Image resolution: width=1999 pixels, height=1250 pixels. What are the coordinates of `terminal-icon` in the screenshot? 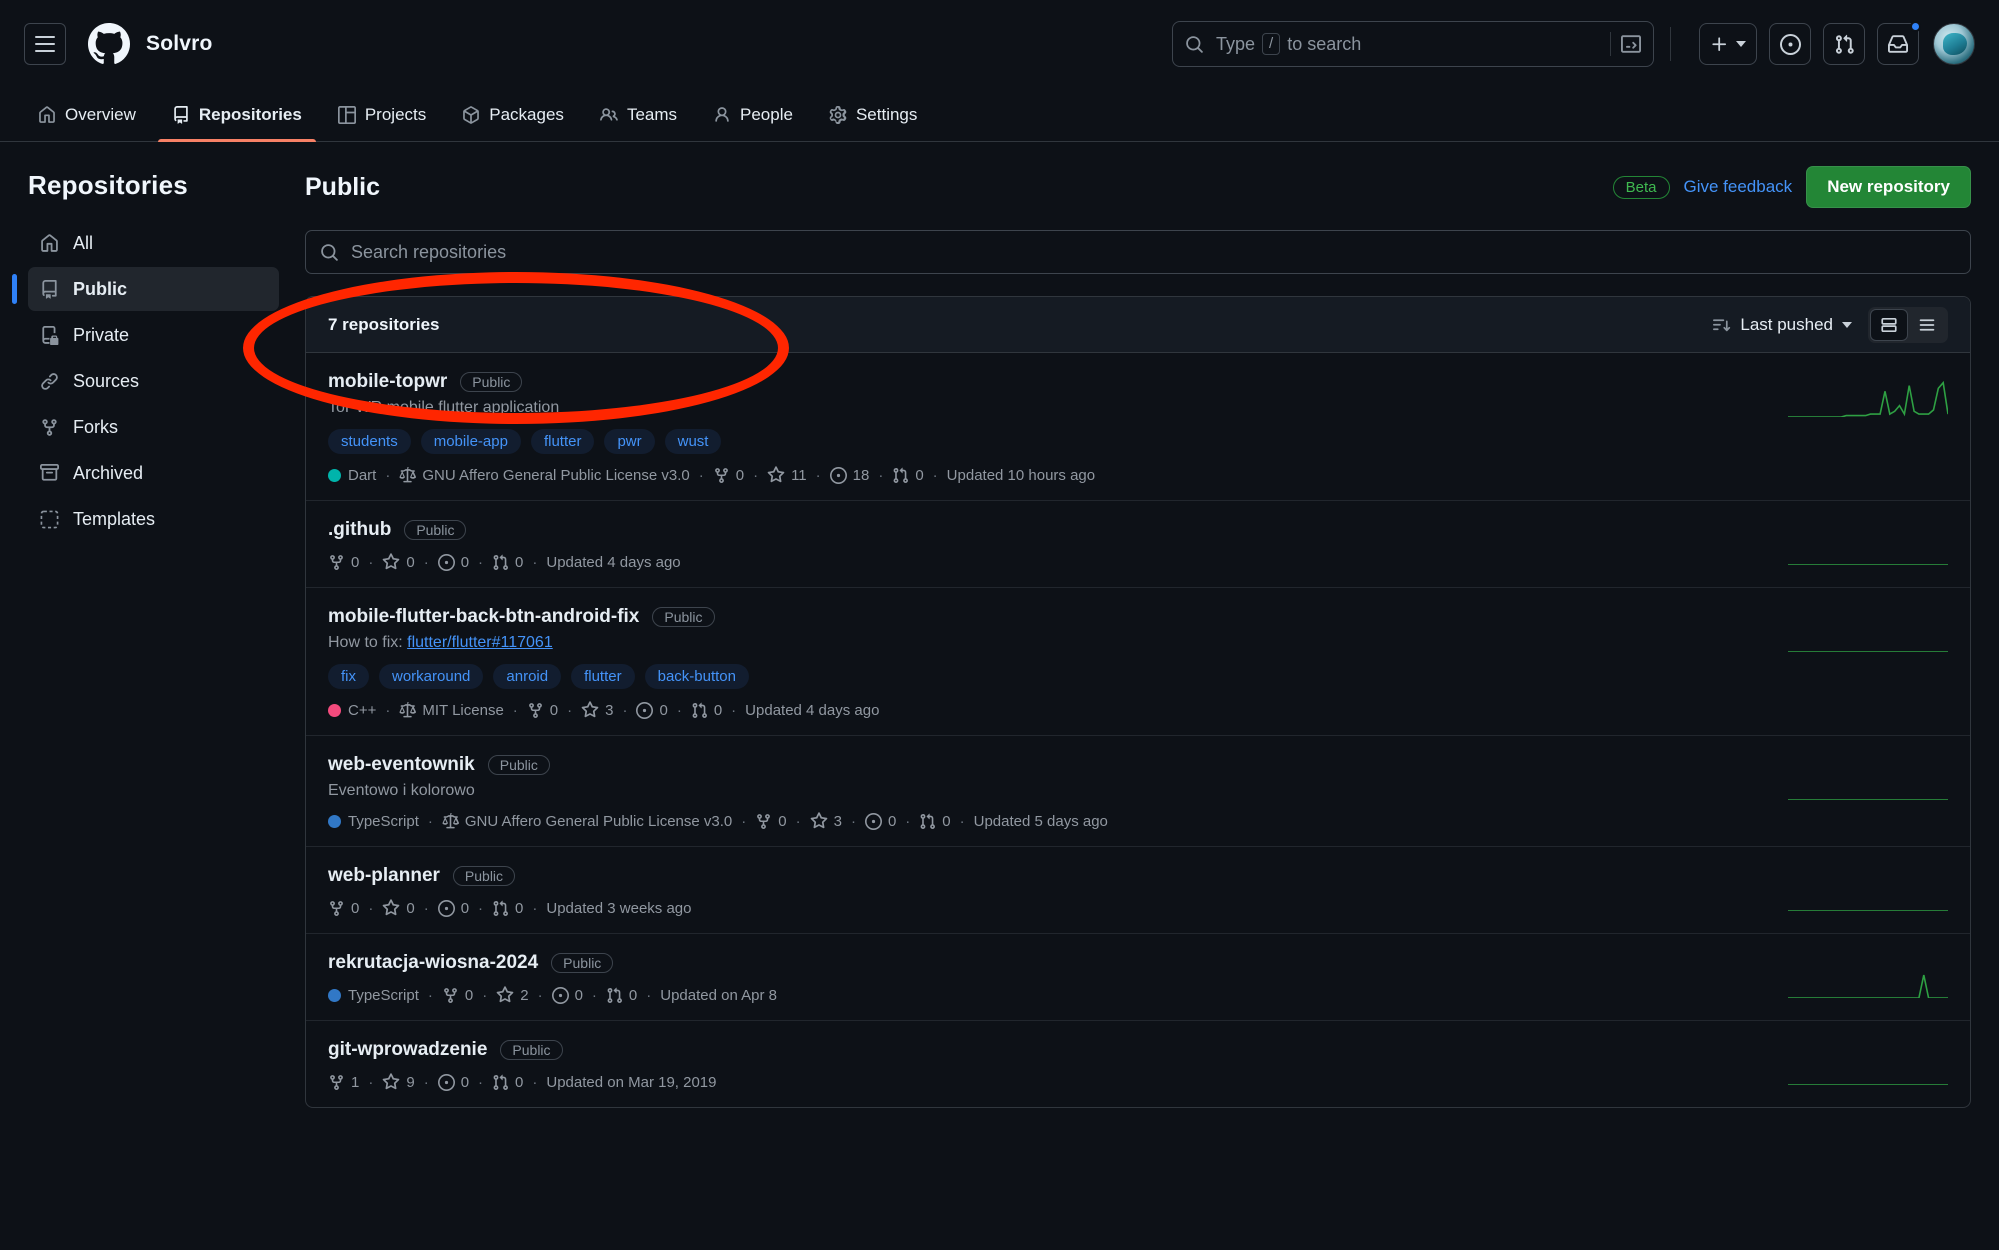 It's located at (1631, 44).